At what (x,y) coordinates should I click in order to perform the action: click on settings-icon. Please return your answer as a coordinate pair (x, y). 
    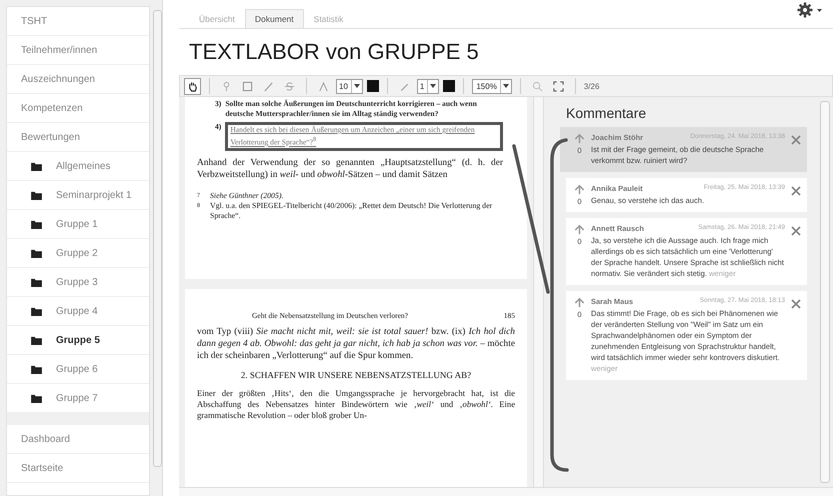
    Looking at the image, I should click on (810, 10).